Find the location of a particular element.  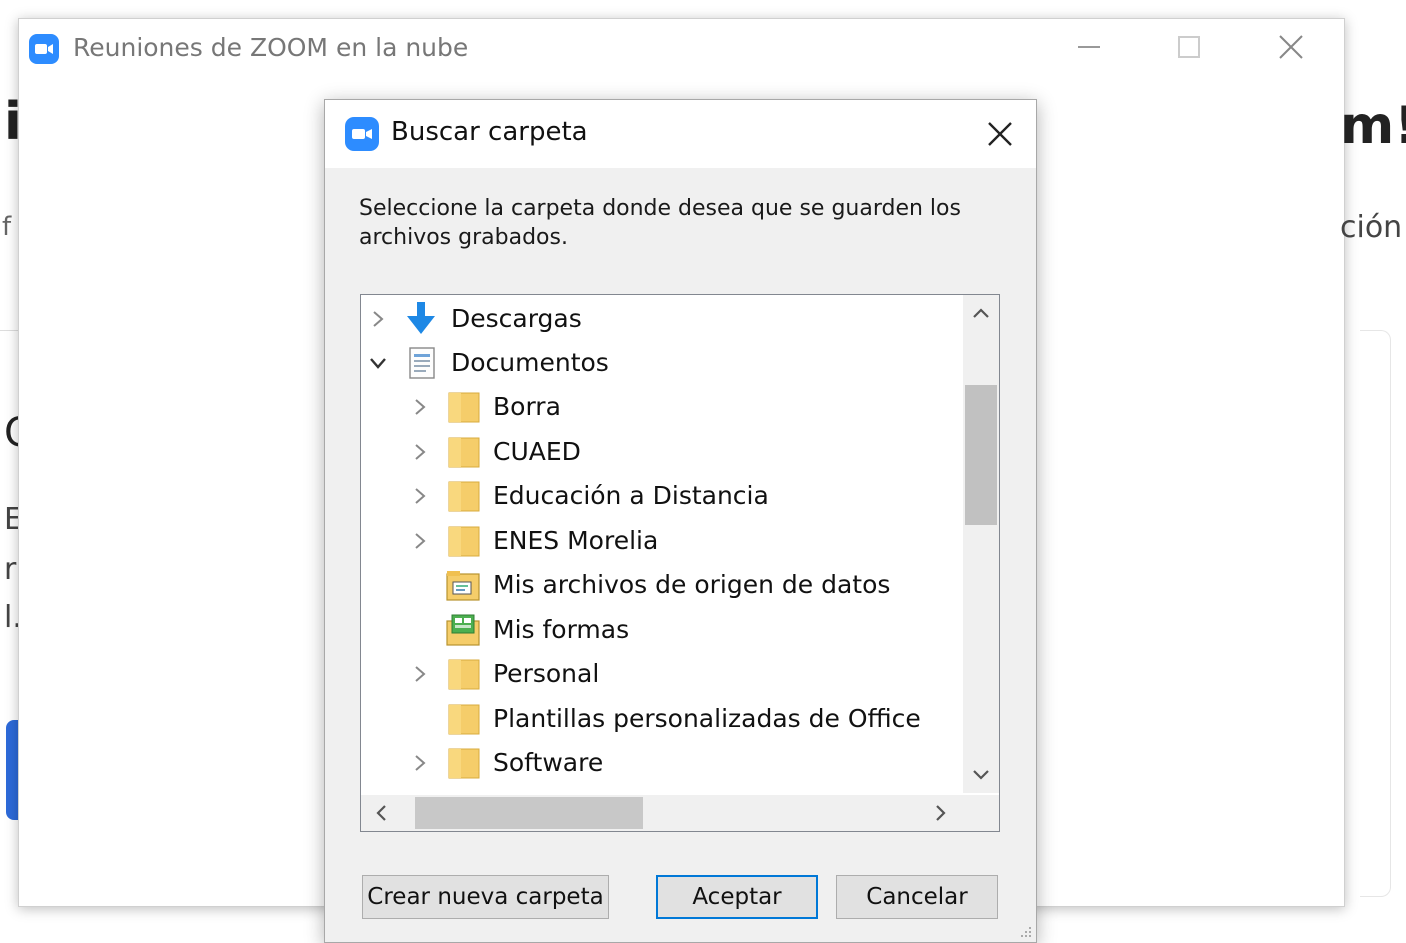

tree-item-label: Mis archivos de origen de datos is located at coordinates (692, 584).